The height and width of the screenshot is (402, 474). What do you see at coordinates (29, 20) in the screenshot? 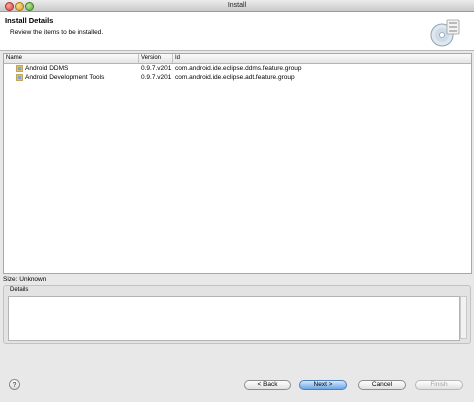
I see `page-title: Install Details` at bounding box center [29, 20].